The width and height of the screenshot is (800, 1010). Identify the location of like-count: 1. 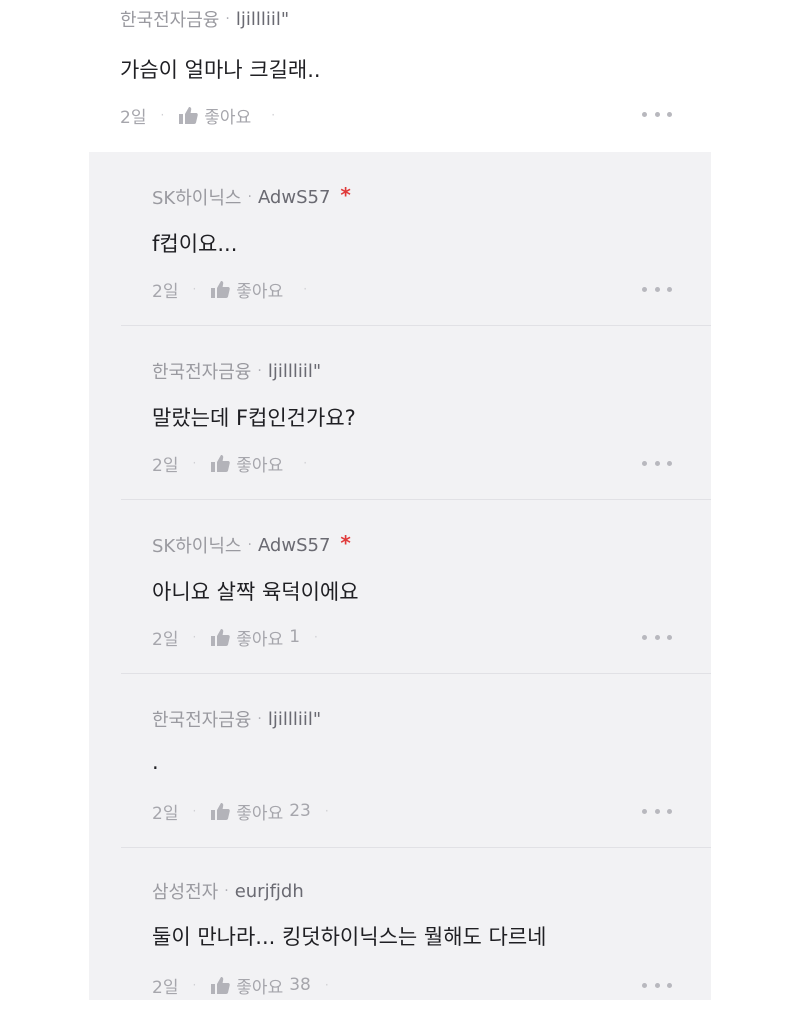
(295, 637).